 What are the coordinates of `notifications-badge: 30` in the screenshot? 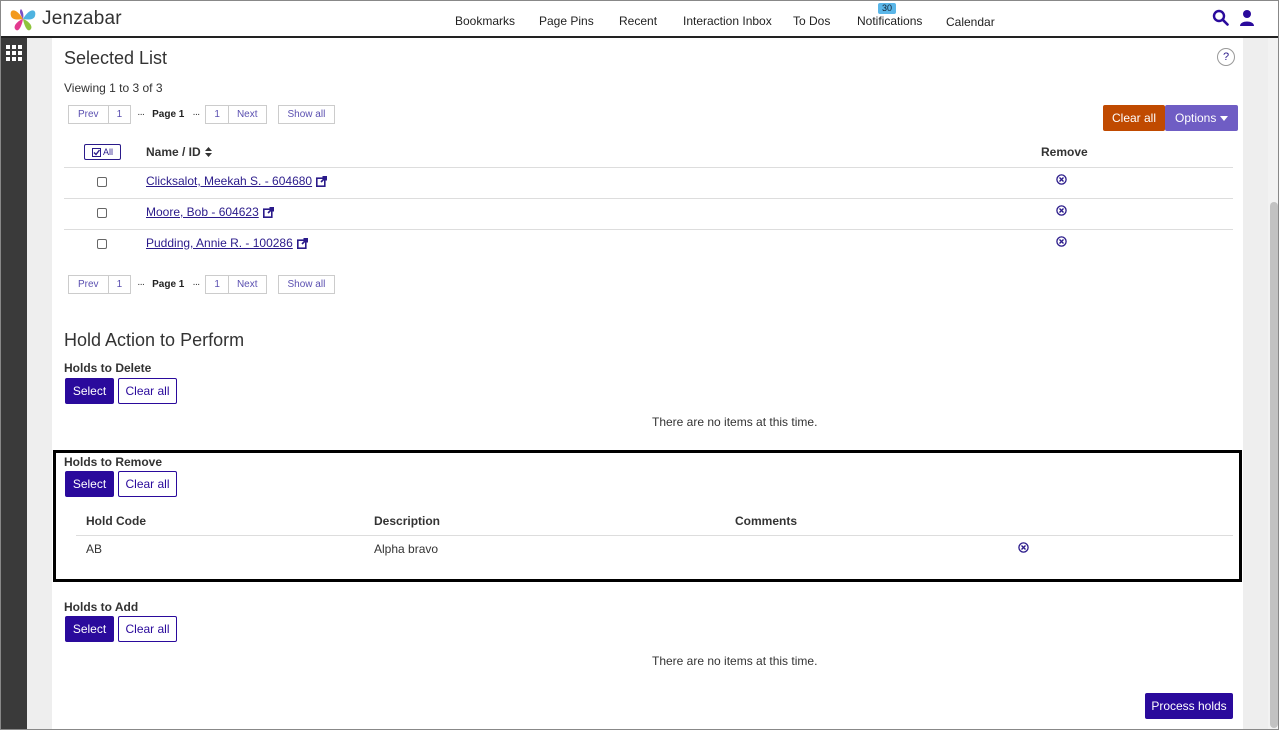 It's located at (887, 8).